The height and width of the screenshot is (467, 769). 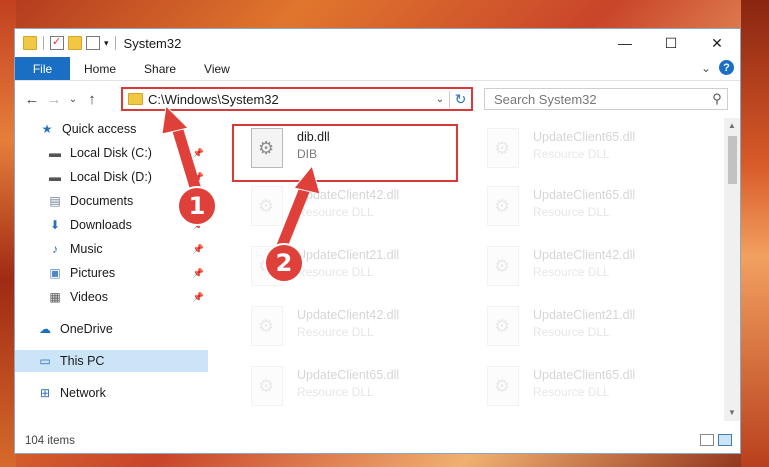 What do you see at coordinates (93, 43) in the screenshot?
I see `customize-icon` at bounding box center [93, 43].